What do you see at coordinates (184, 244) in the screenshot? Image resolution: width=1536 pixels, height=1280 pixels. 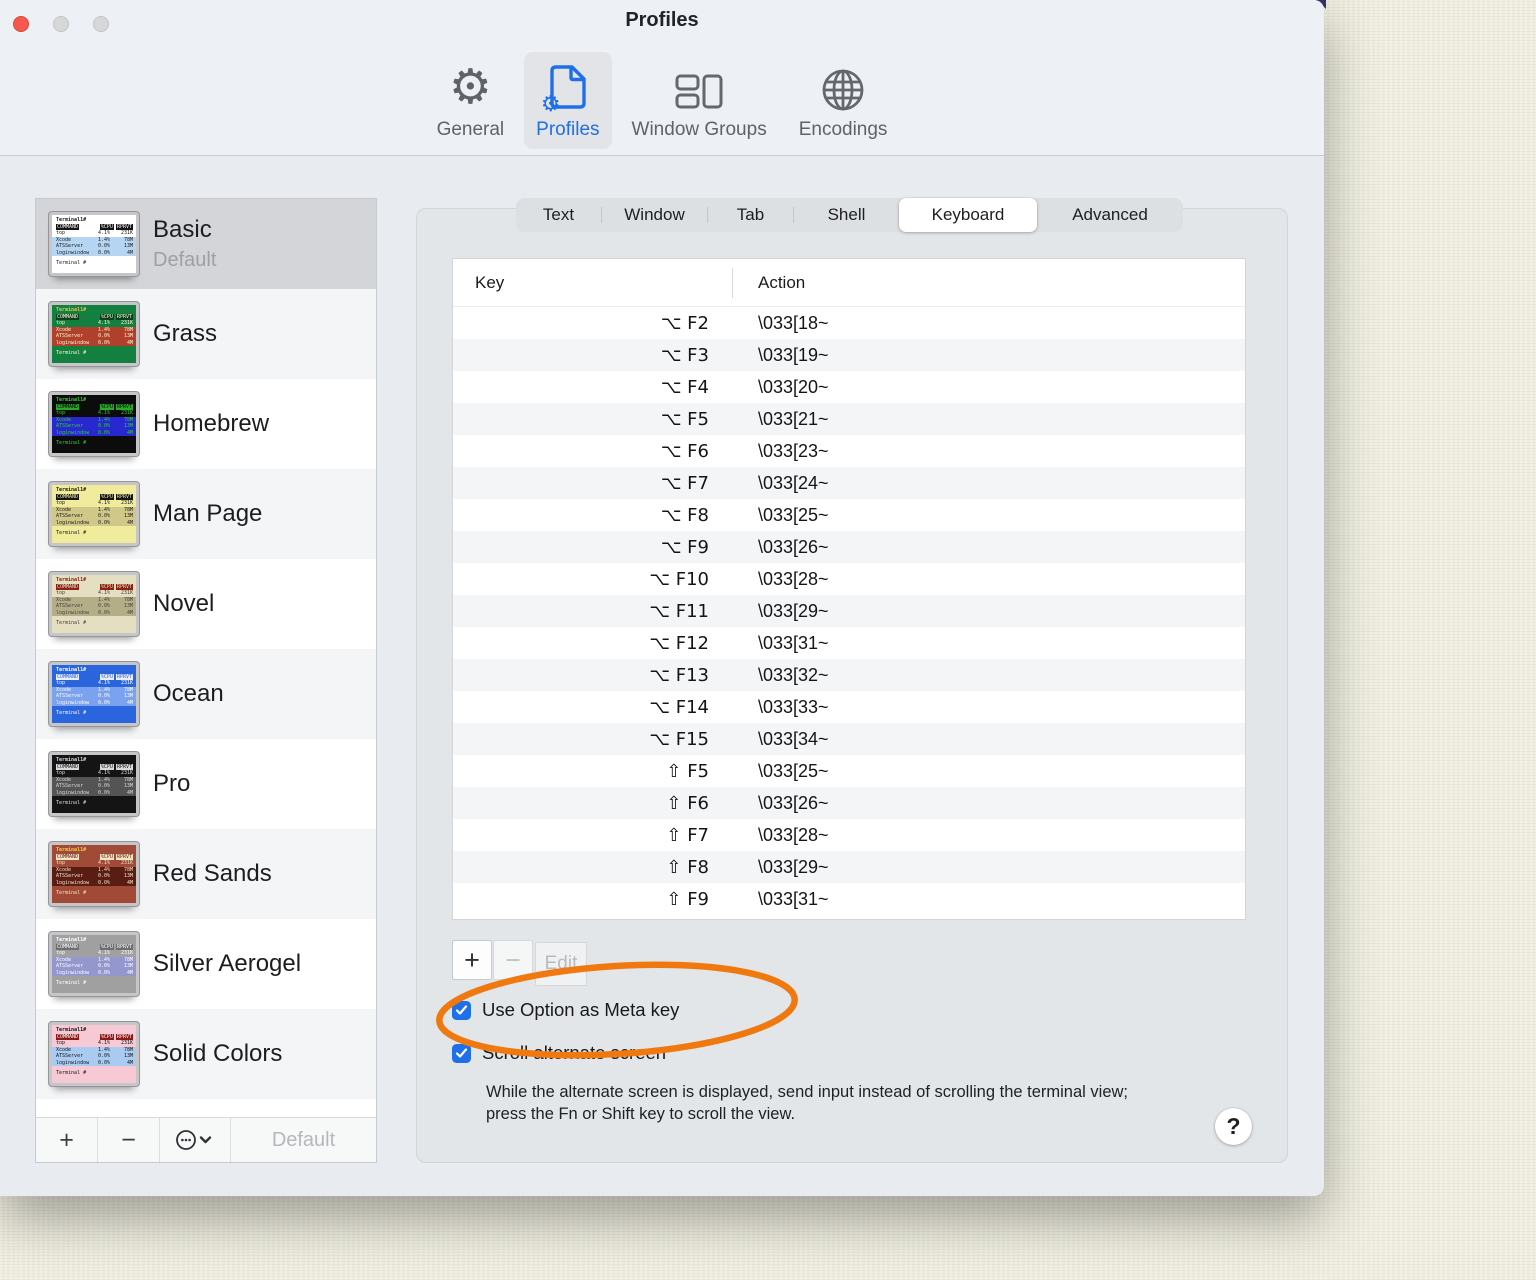 I see `profile-text: Basic Default` at bounding box center [184, 244].